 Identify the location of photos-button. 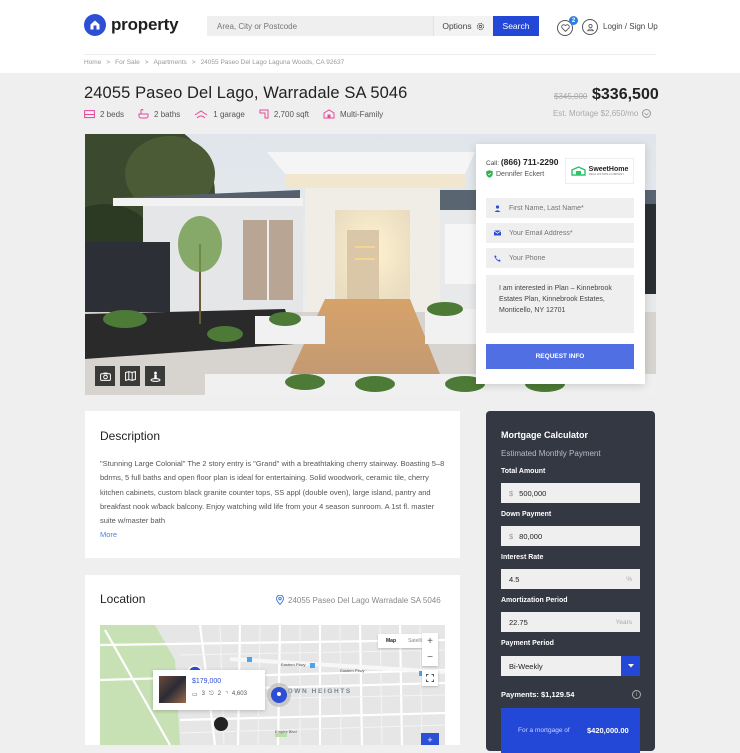
(105, 376).